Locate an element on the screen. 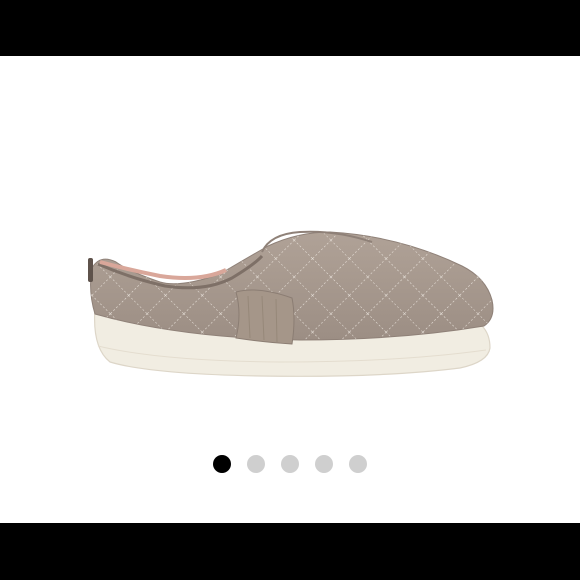 This screenshot has width=580, height=580. top-bar is located at coordinates (290, 28).